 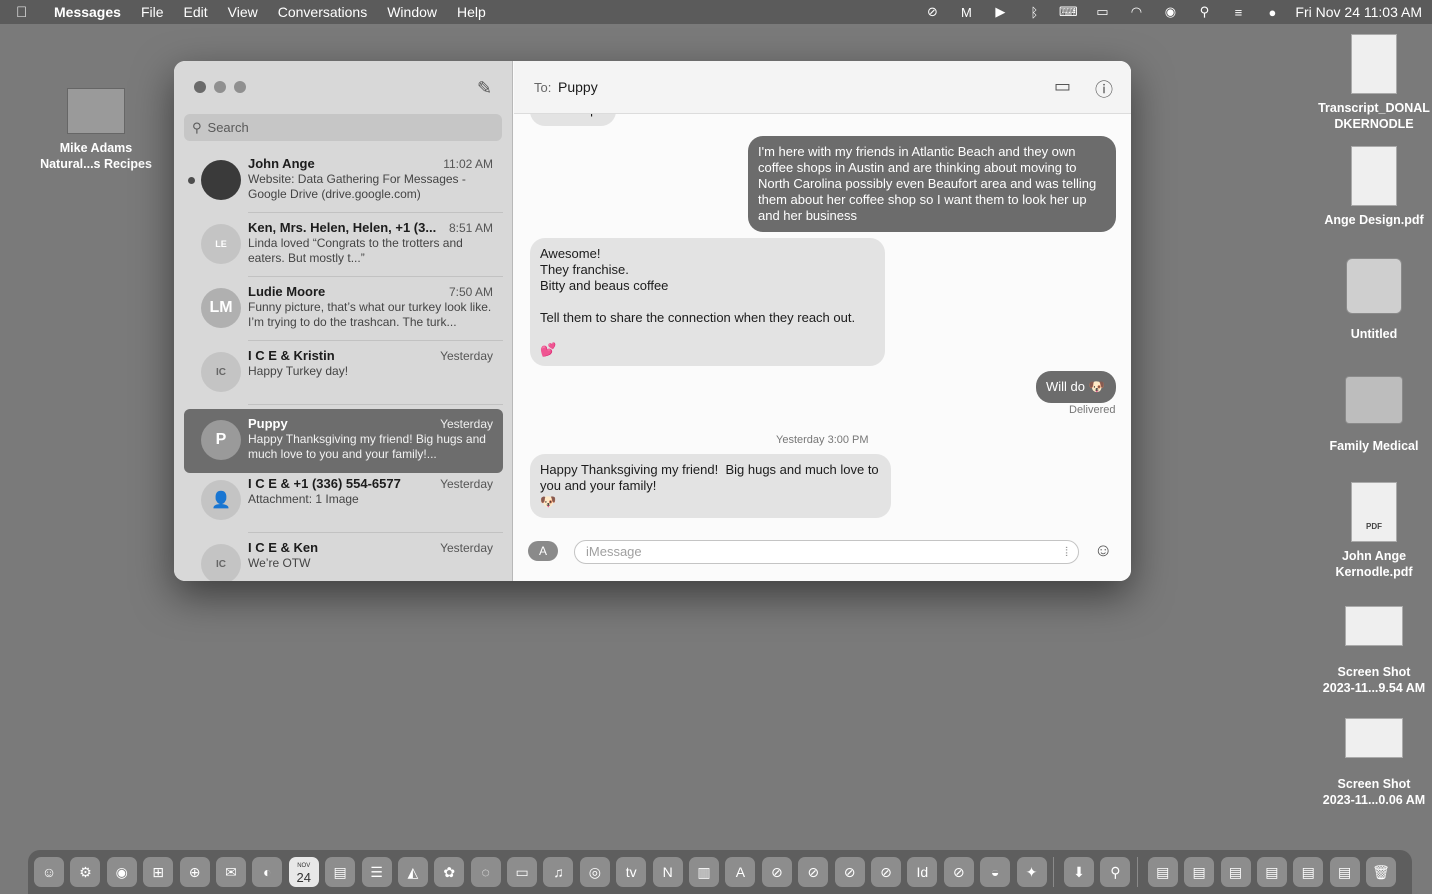 I want to click on emoji-icon: ☺, so click(x=1103, y=550).